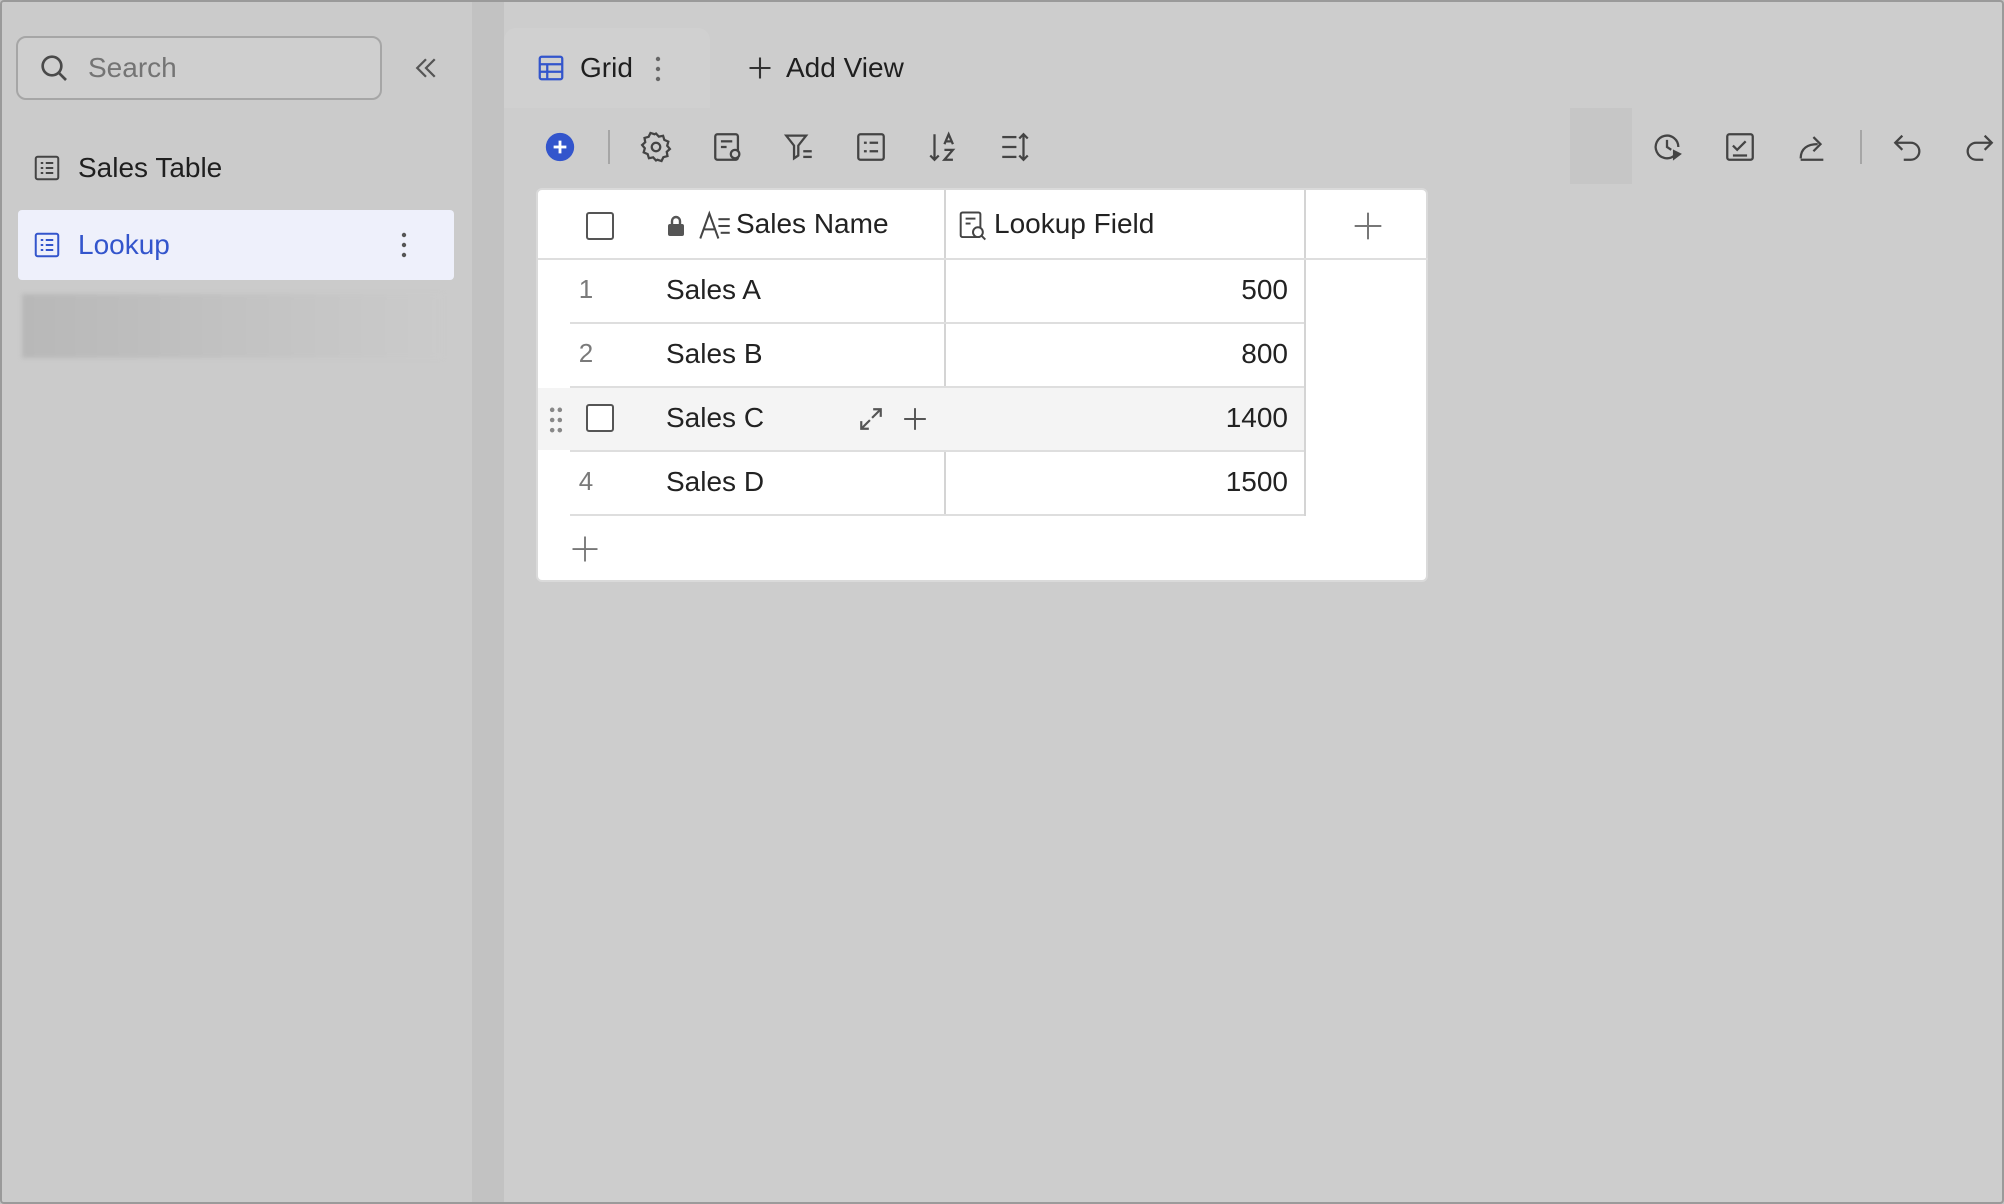 The height and width of the screenshot is (1204, 2004). I want to click on table-row: 1 Sales A 500, so click(921, 291).